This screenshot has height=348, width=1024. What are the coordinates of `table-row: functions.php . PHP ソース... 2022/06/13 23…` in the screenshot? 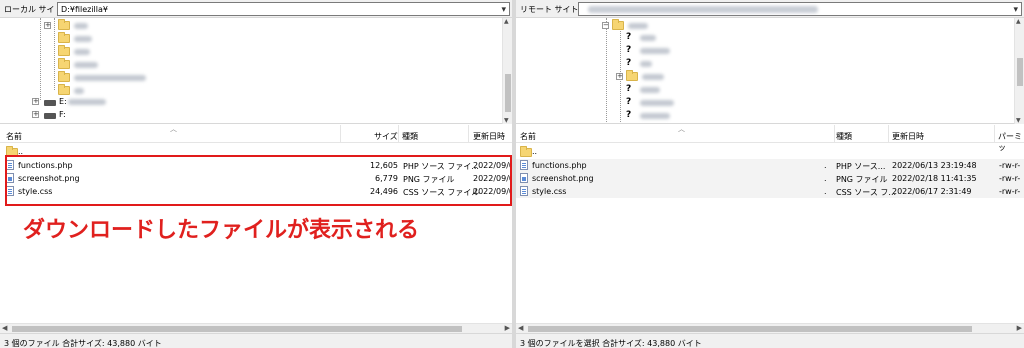 It's located at (770, 165).